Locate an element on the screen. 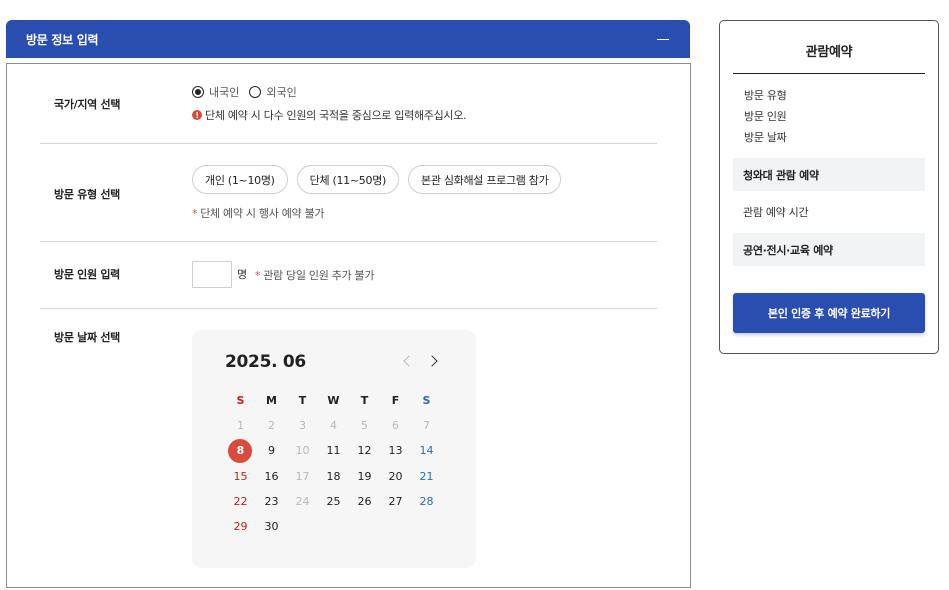 This screenshot has width=949, height=590. calendar-day: 14 is located at coordinates (426, 450).